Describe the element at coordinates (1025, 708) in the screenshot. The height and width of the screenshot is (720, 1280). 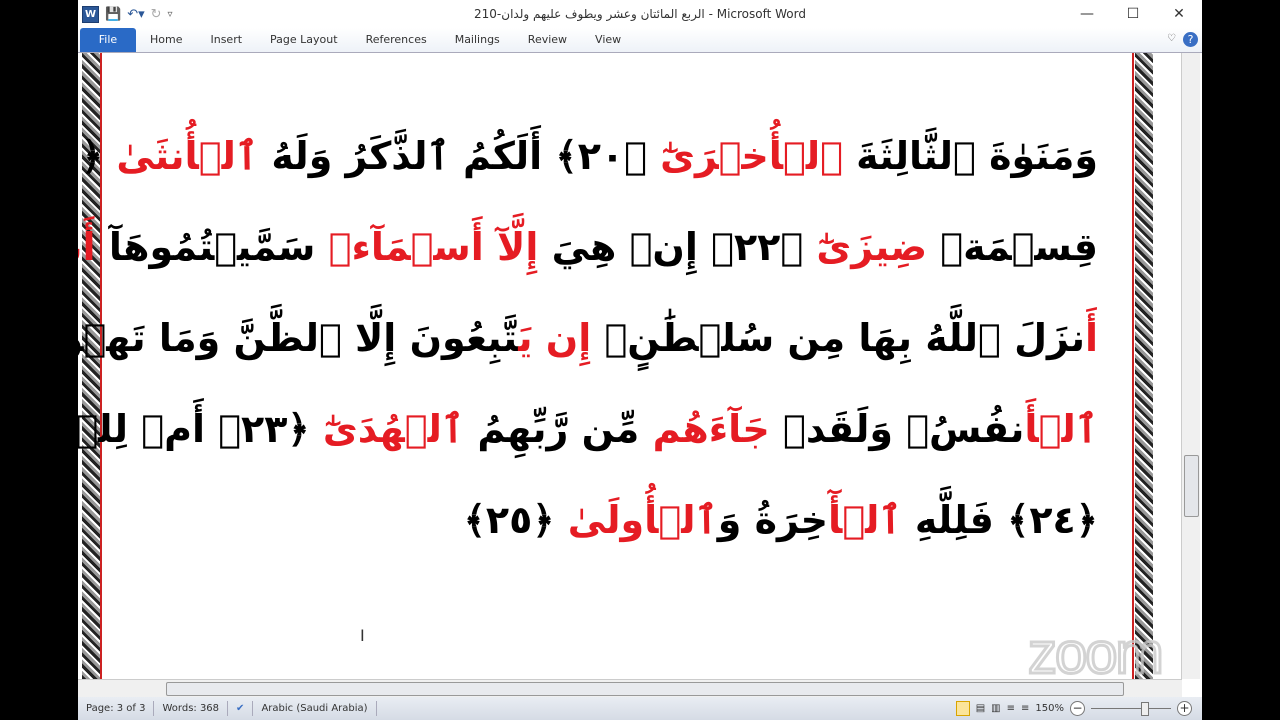
I see `draft-view-icon: ≡` at that location.